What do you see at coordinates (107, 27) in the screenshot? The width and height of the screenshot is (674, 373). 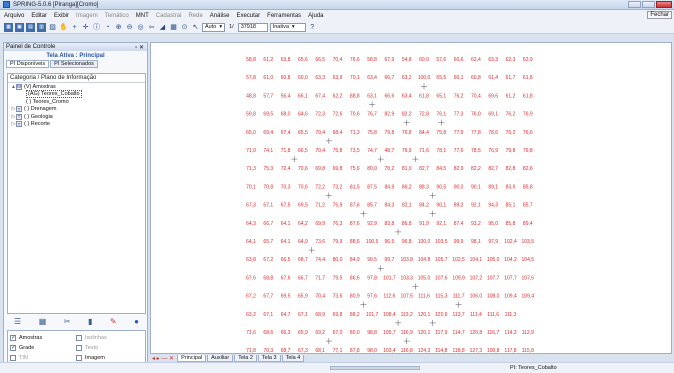 I see `select-icon: ◔` at bounding box center [107, 27].